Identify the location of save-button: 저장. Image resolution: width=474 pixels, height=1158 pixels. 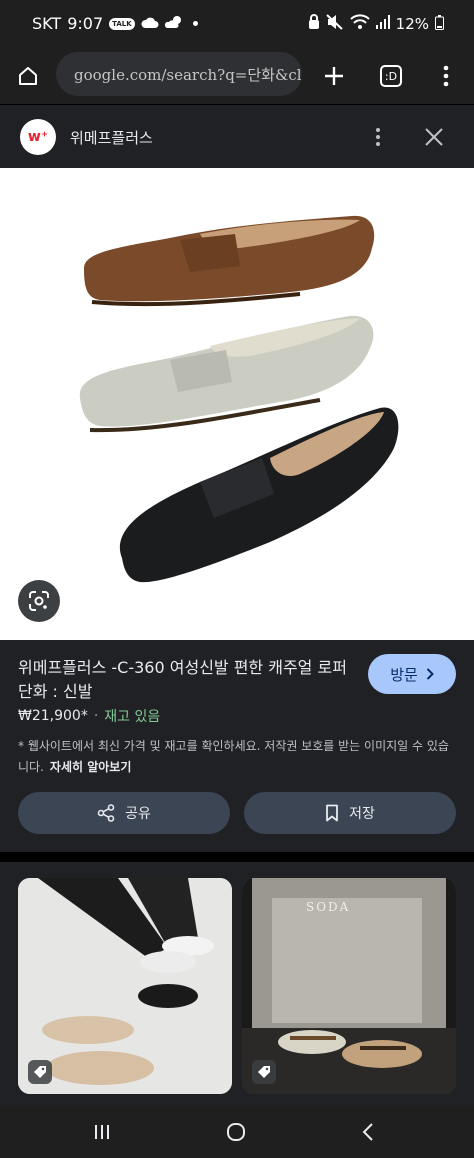
(350, 813).